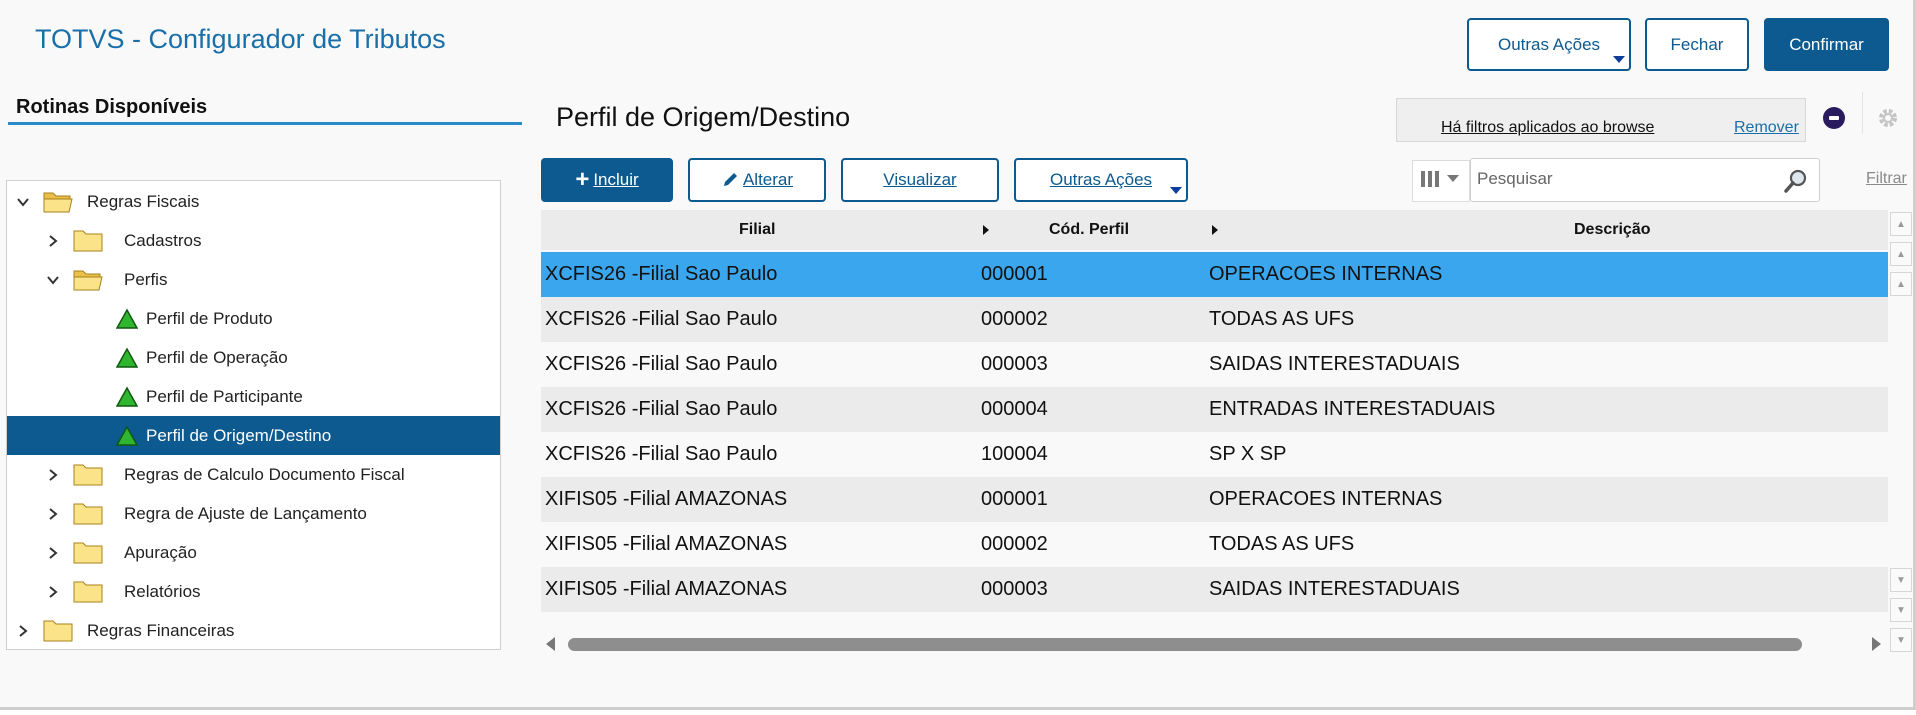 The width and height of the screenshot is (1916, 715). I want to click on view-button: Visualizar, so click(920, 180).